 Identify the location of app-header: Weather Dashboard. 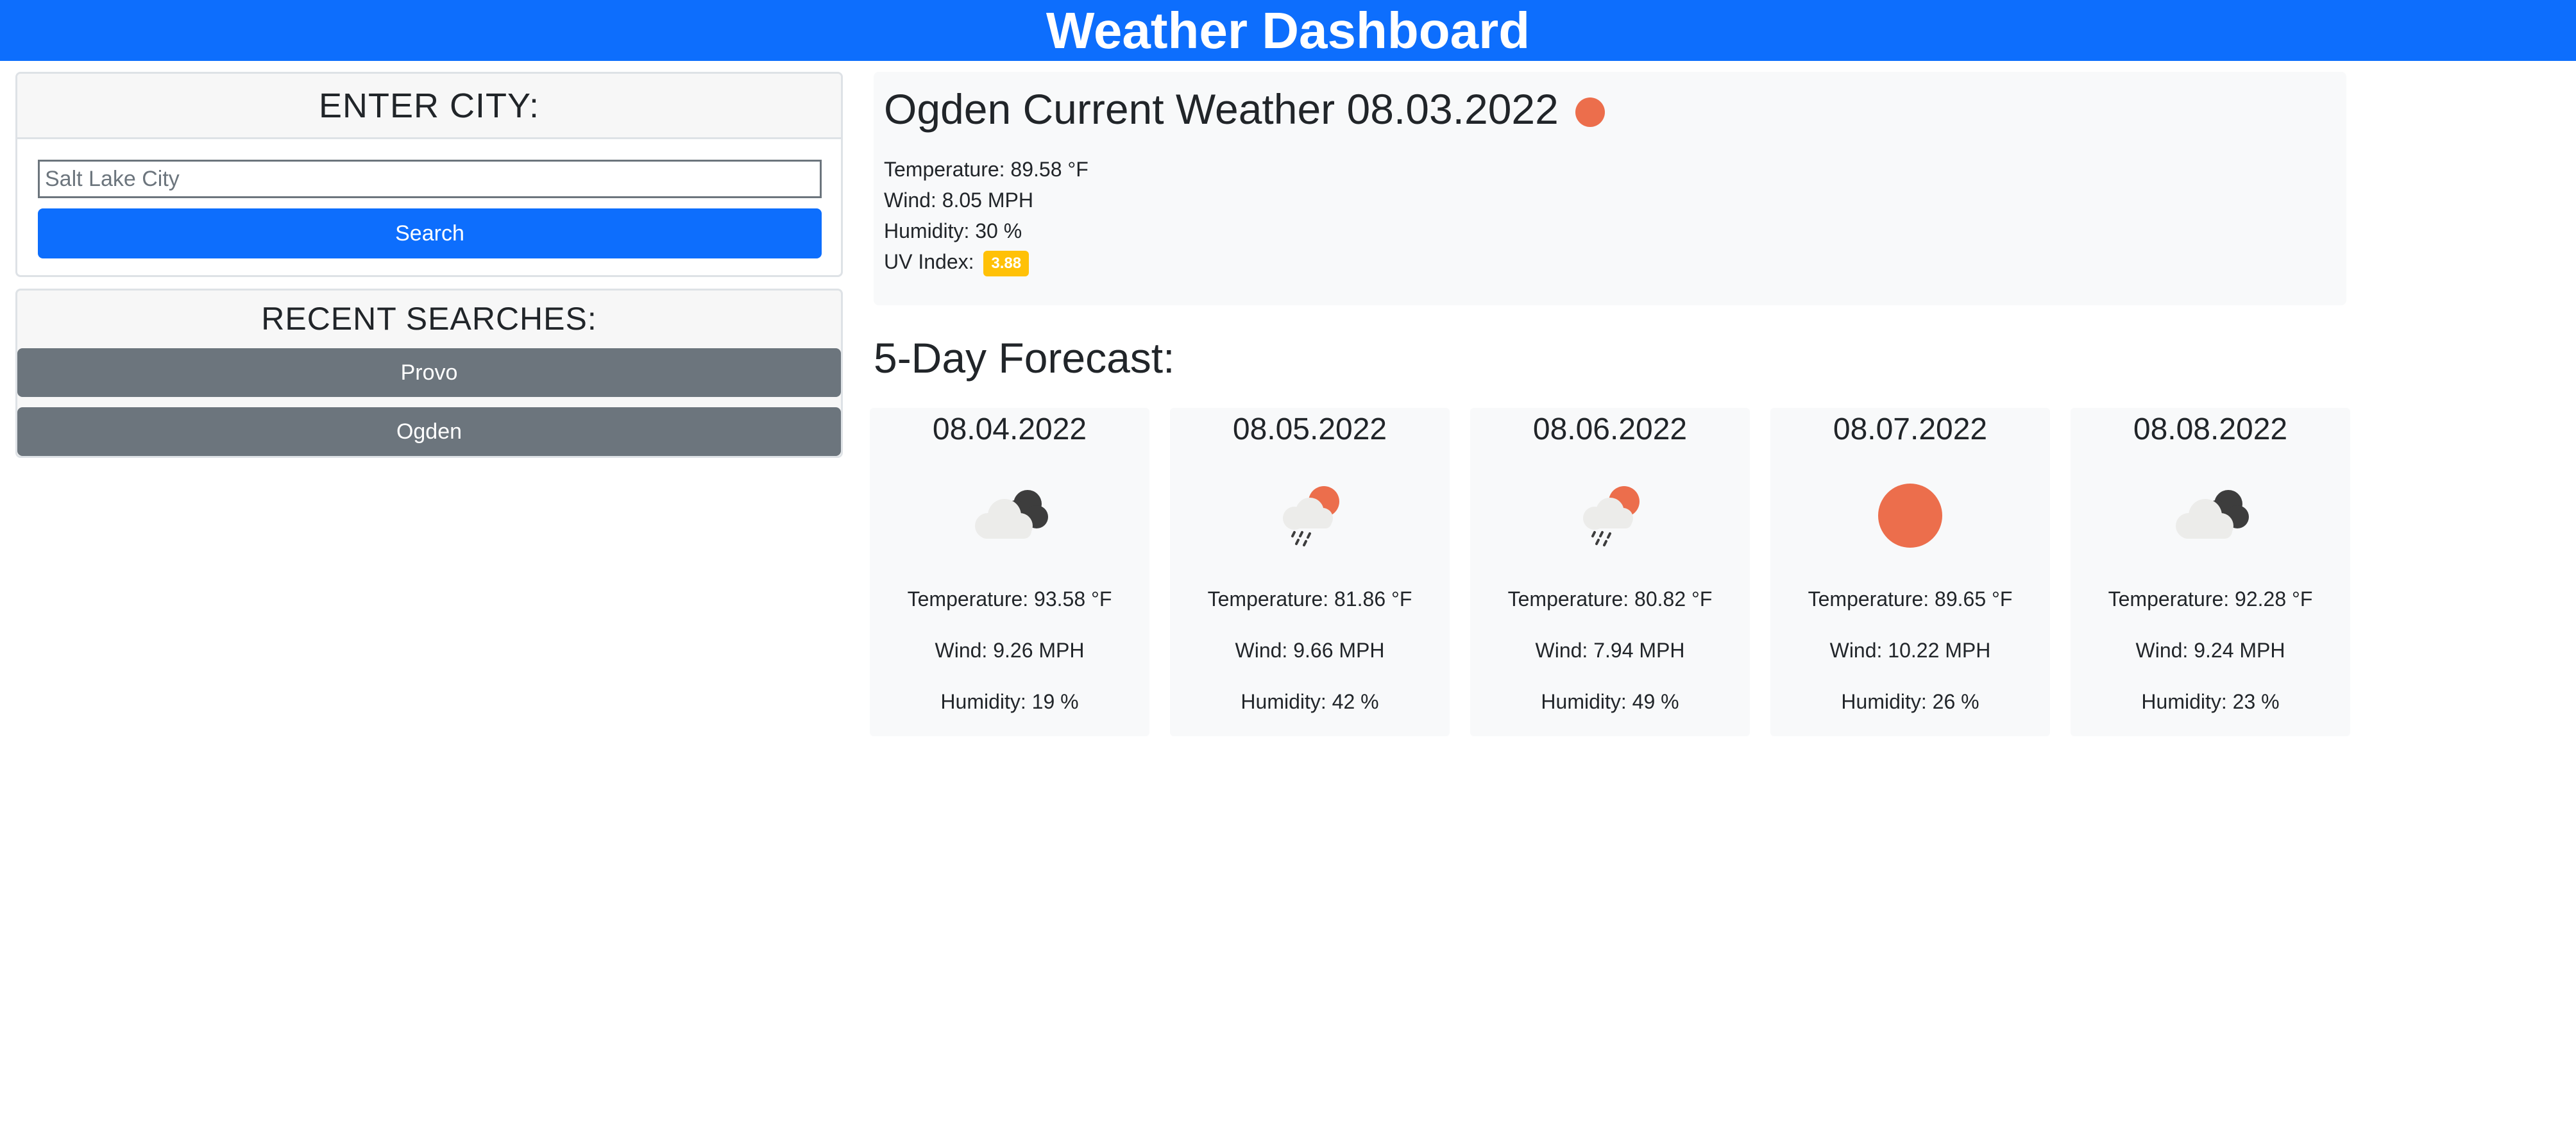
(1288, 30).